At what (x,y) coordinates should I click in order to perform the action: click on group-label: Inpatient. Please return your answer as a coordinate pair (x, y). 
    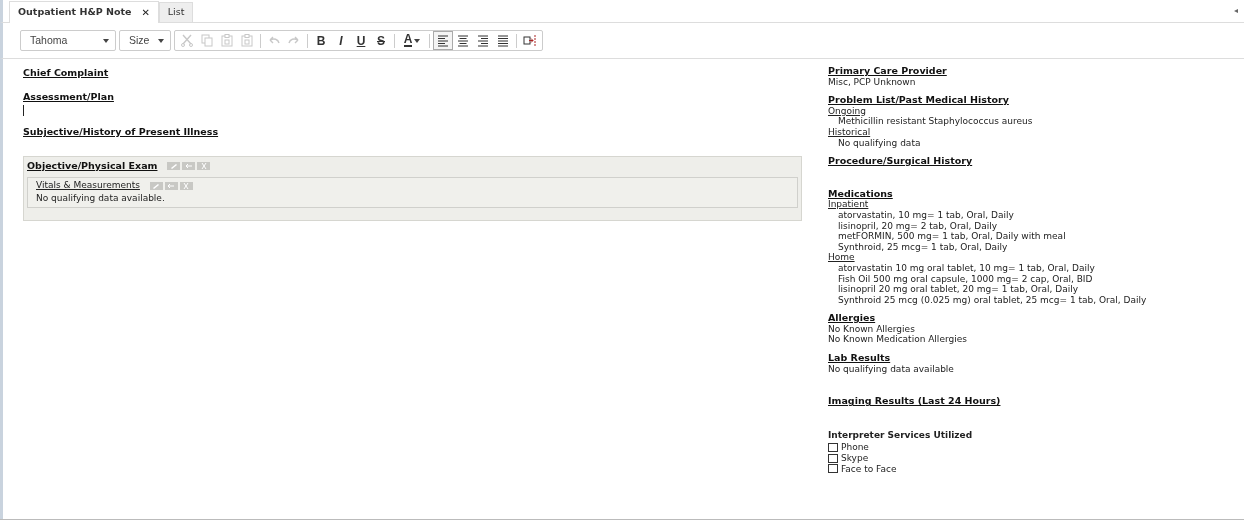
    Looking at the image, I should click on (849, 204).